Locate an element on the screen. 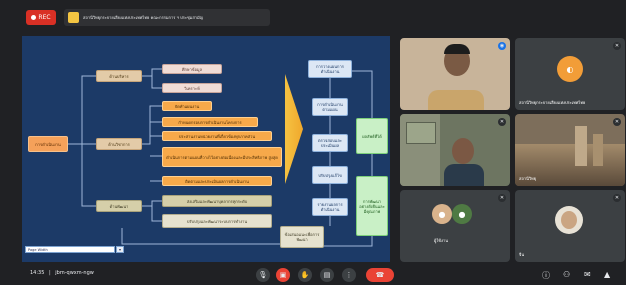 The height and width of the screenshot is (285, 626). recording-label: REC is located at coordinates (44, 17).